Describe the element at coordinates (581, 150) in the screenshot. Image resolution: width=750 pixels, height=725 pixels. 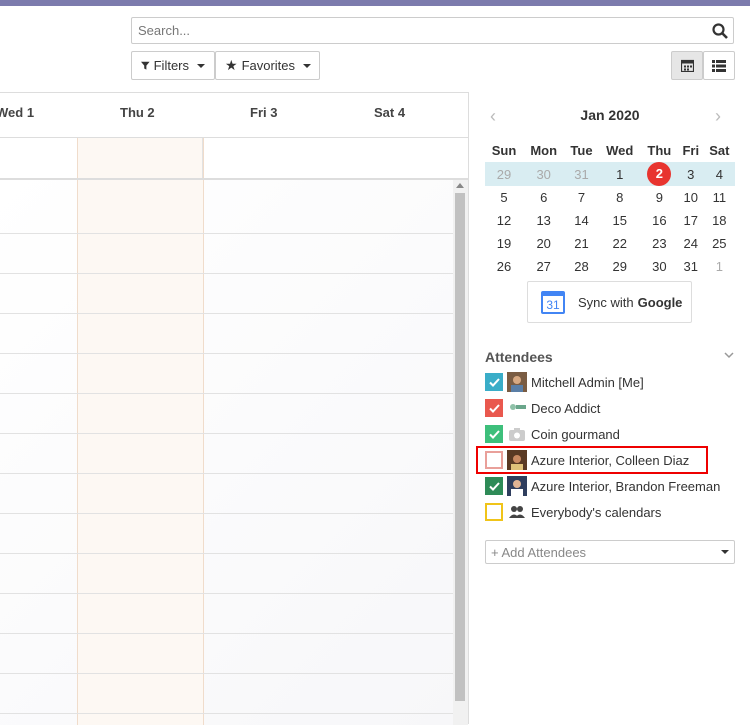
I see `weekday-label: Tue` at that location.